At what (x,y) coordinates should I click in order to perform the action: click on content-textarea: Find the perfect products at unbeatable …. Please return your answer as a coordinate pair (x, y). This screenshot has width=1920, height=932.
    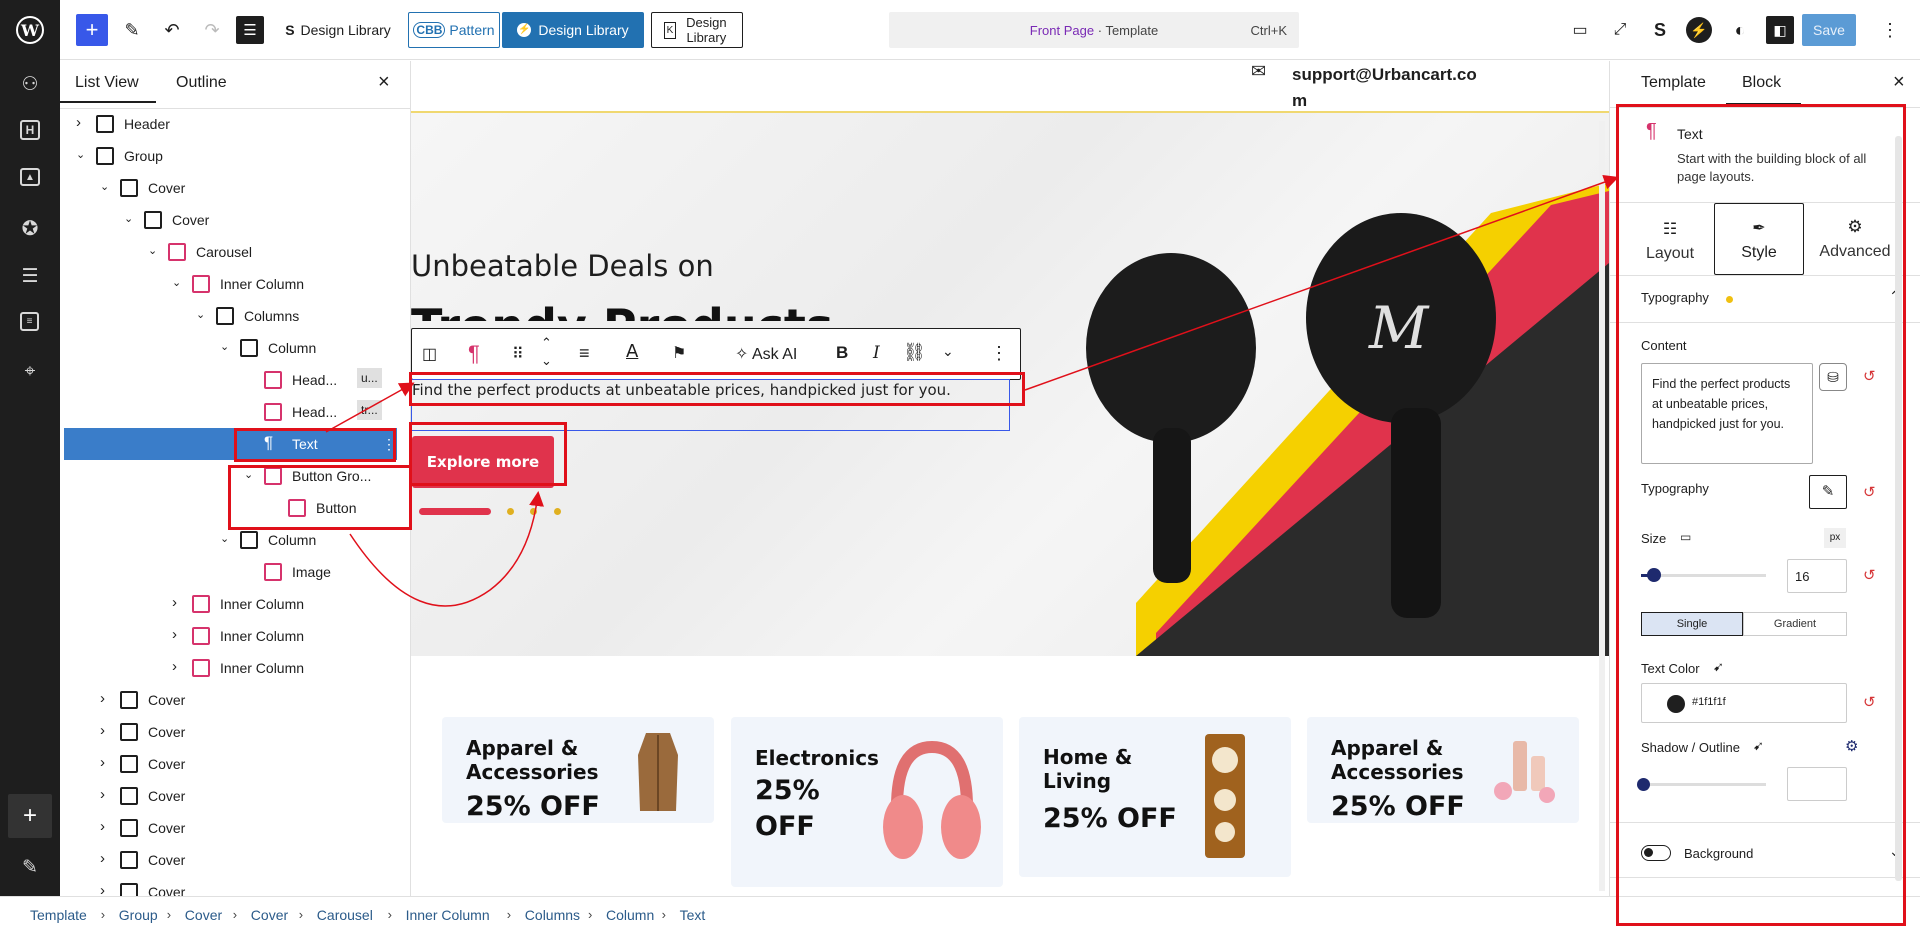
    Looking at the image, I should click on (1727, 413).